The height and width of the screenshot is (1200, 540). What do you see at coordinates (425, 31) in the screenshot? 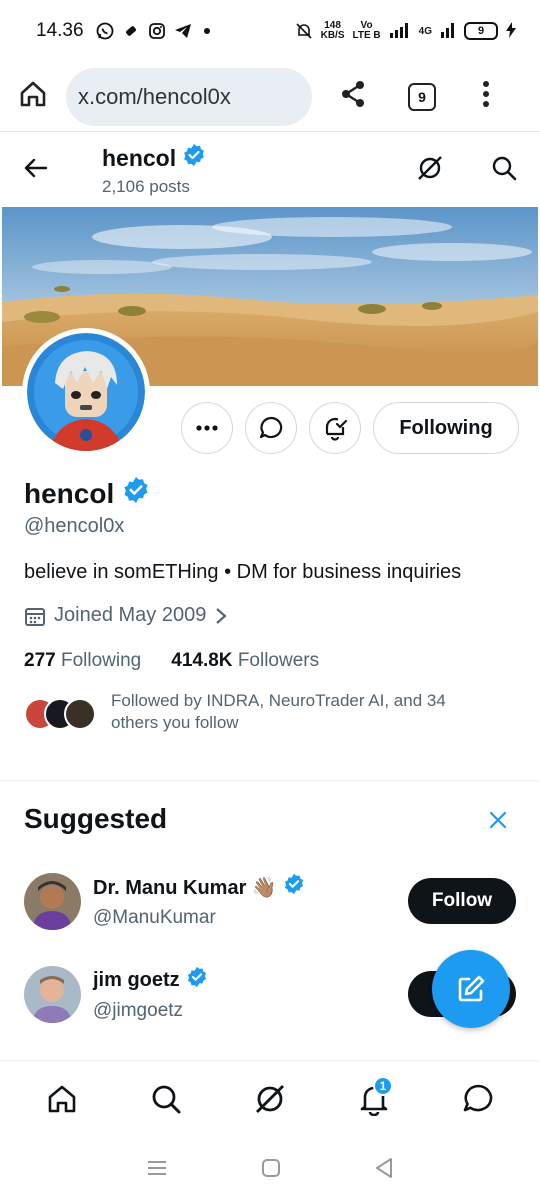
I see `network-type: 4G` at bounding box center [425, 31].